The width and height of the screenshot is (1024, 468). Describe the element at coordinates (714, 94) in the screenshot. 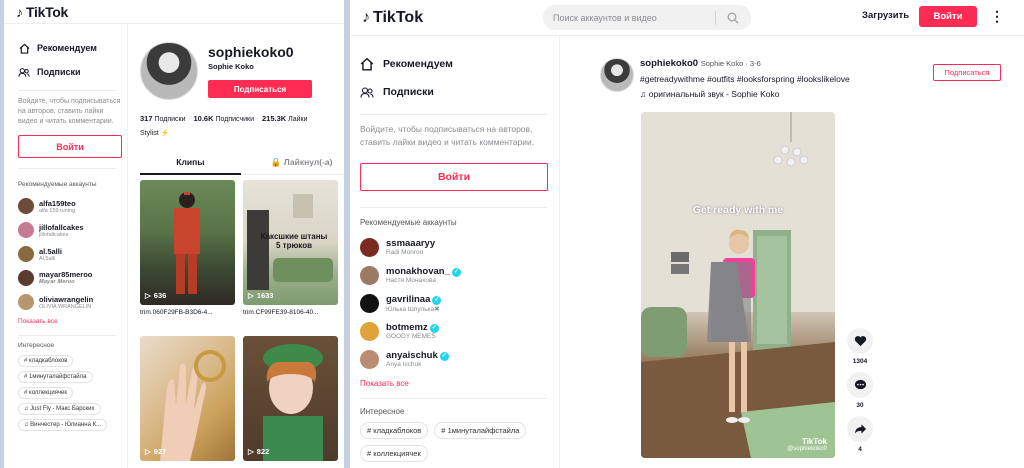

I see `sound-label: оригинальный звук - Sophie Koko` at that location.